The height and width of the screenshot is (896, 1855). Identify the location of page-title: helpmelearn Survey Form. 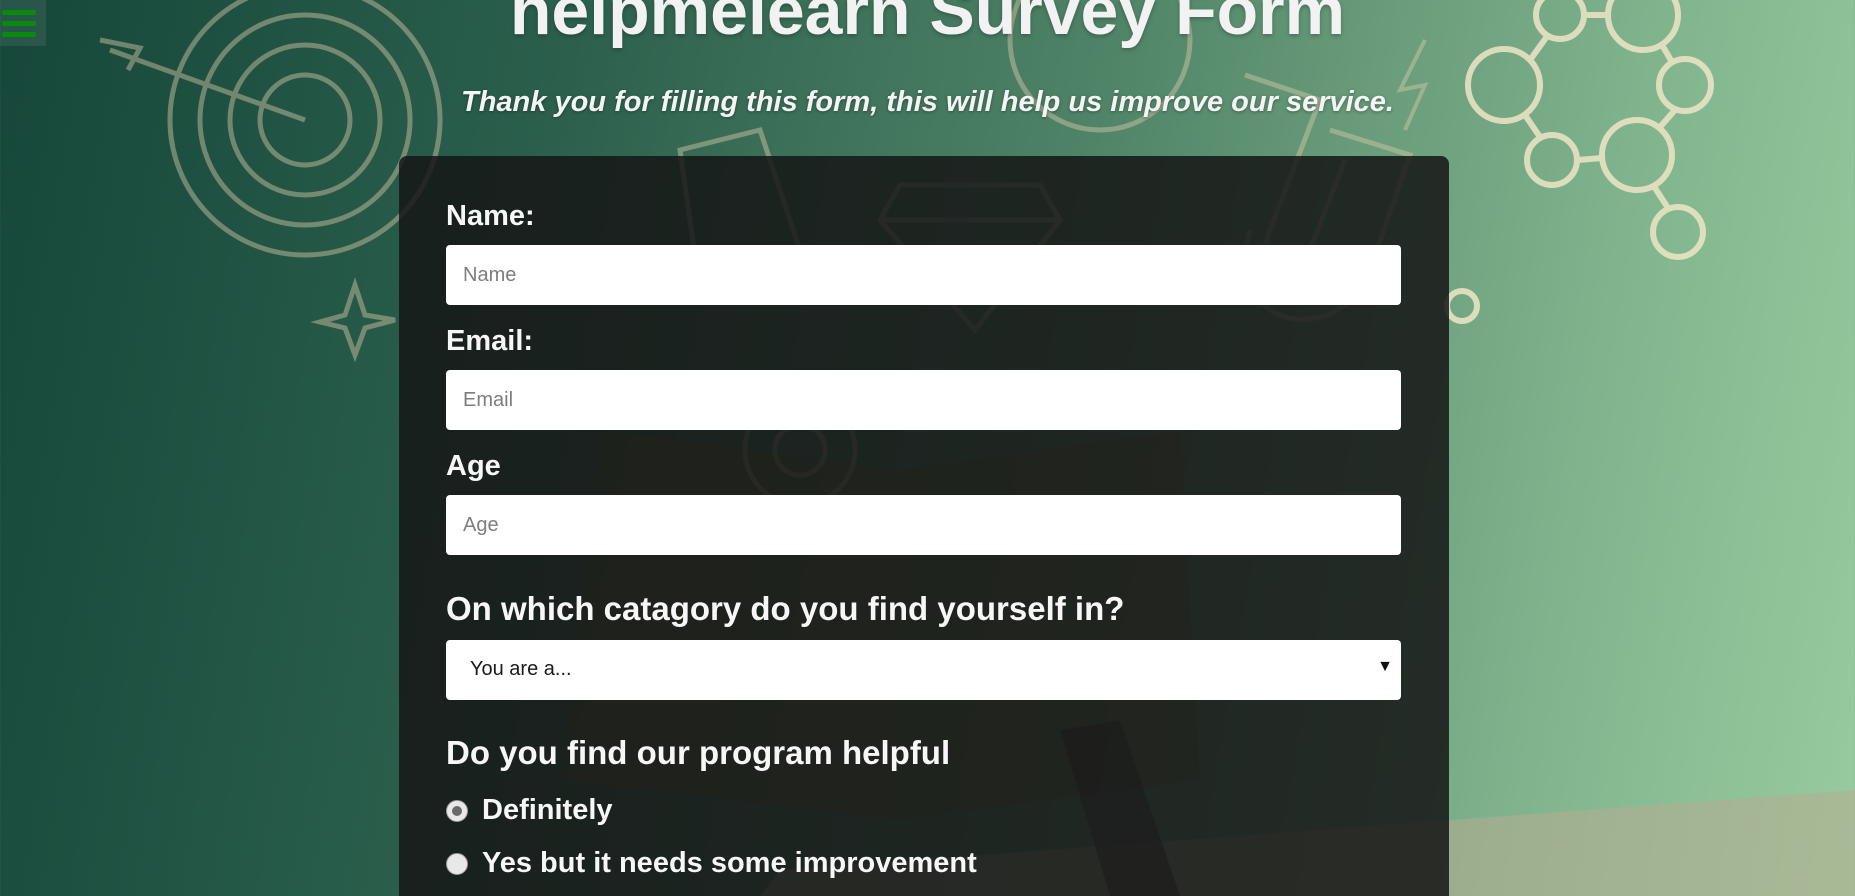
(927, 24).